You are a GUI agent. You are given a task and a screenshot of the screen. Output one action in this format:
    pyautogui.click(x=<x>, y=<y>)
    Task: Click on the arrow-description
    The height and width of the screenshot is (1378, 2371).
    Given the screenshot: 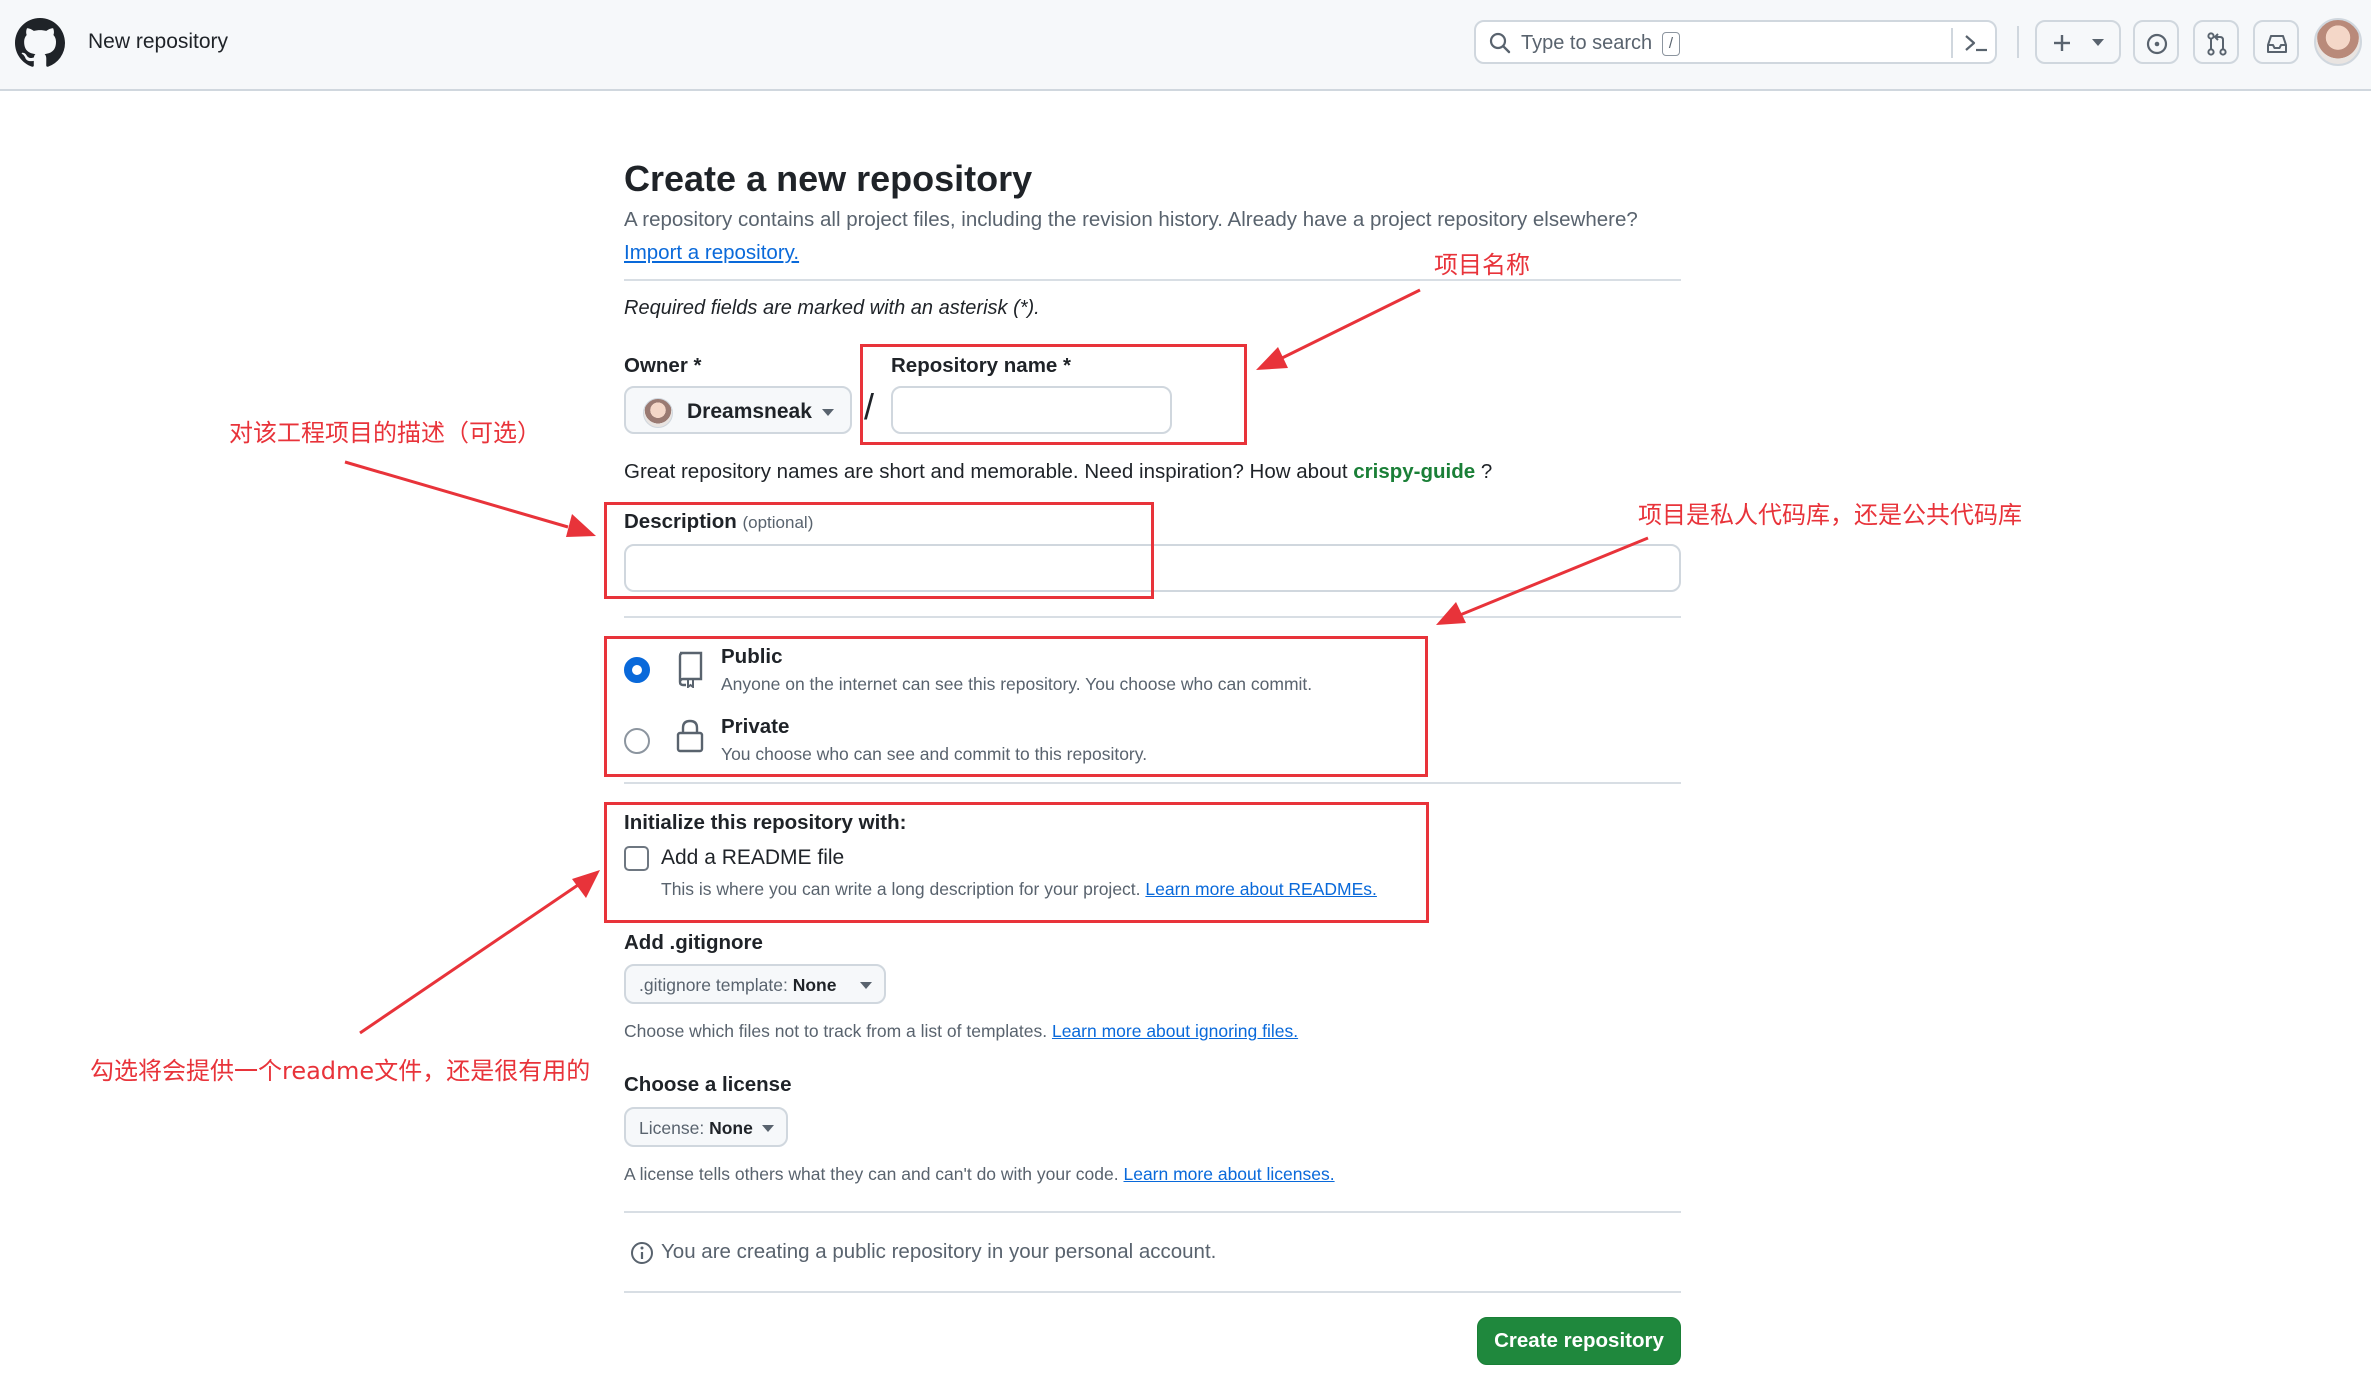 What is the action you would take?
    pyautogui.click(x=456, y=494)
    